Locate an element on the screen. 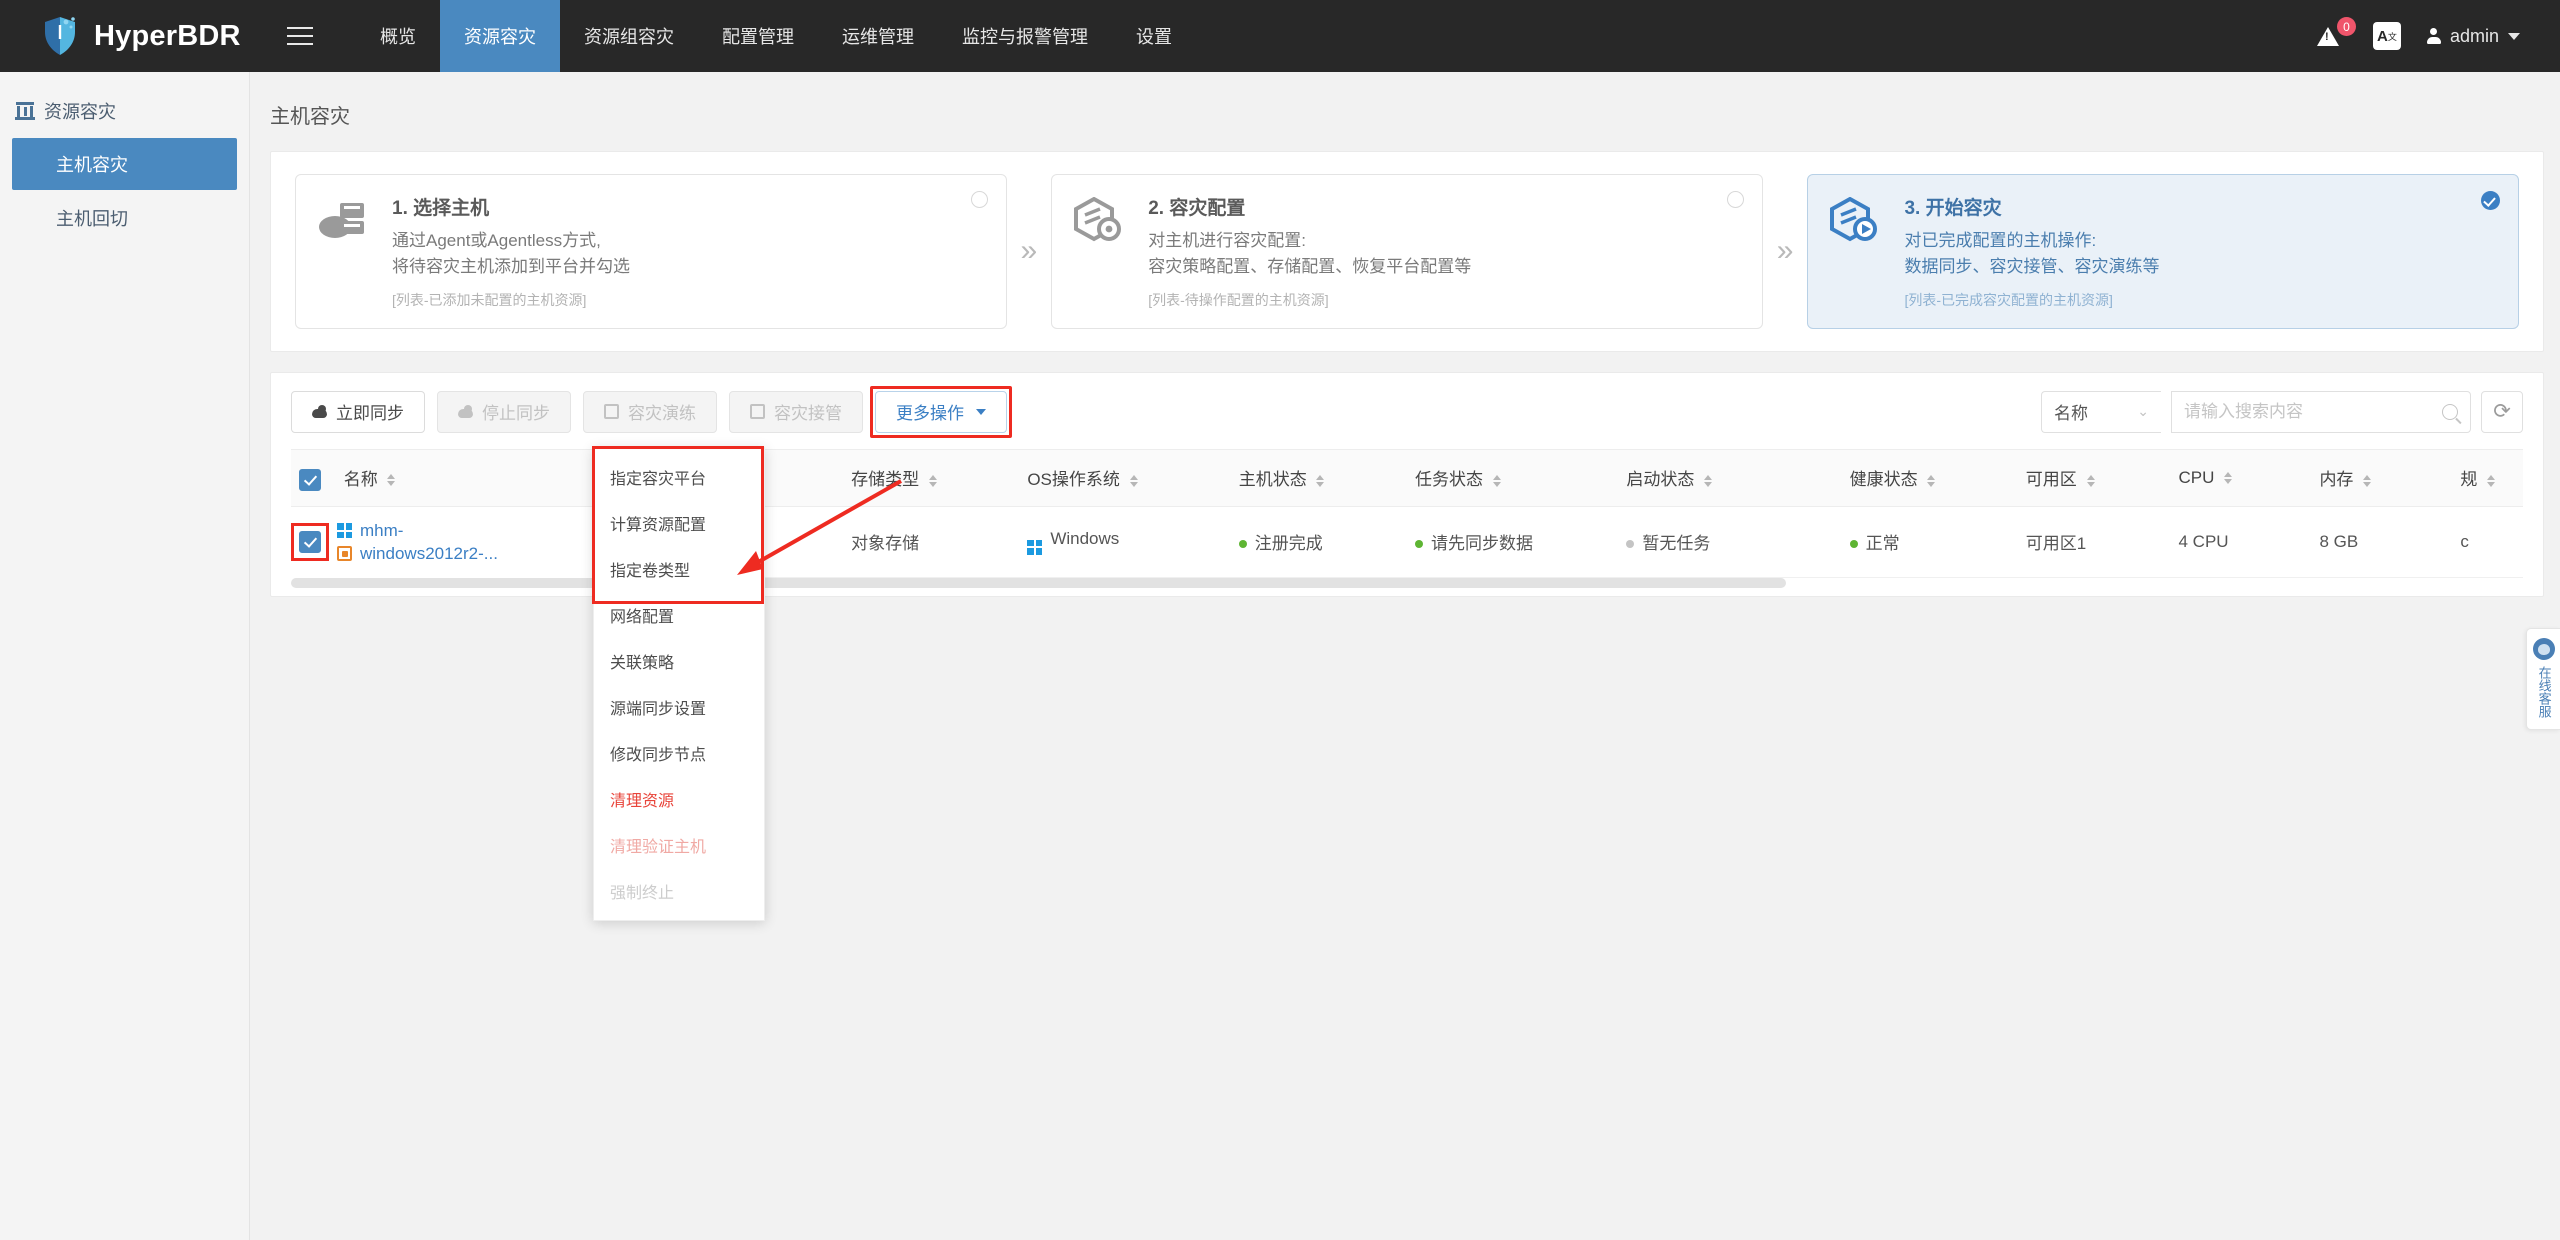 This screenshot has height=1240, width=2560. nav-item-3: 配置管理 is located at coordinates (758, 36).